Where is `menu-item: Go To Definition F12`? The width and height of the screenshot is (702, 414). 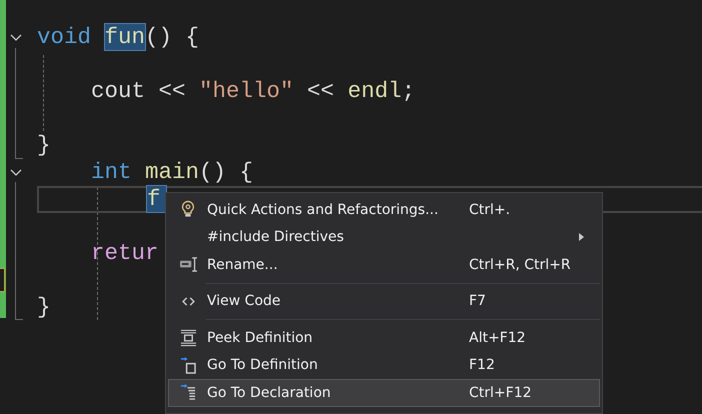
menu-item: Go To Definition F12 is located at coordinates (384, 365).